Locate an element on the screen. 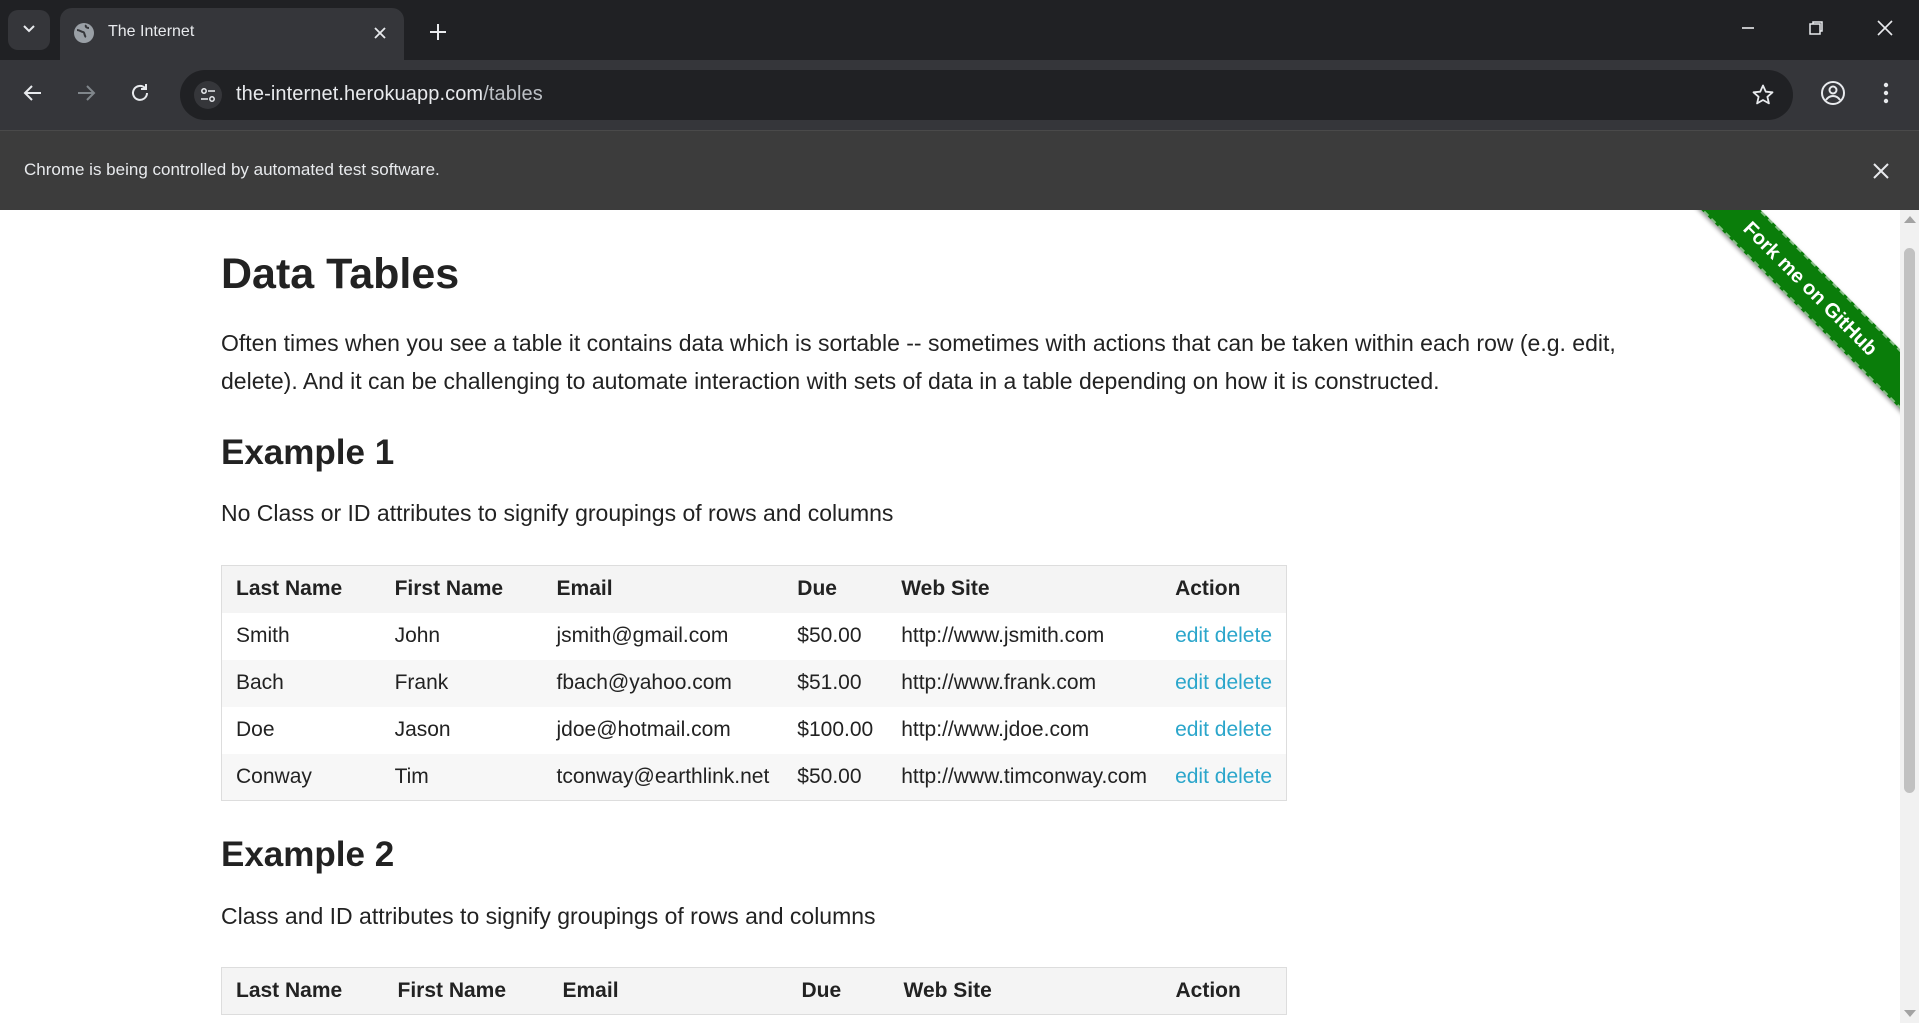 The height and width of the screenshot is (1023, 1919). profile-button is located at coordinates (1833, 95).